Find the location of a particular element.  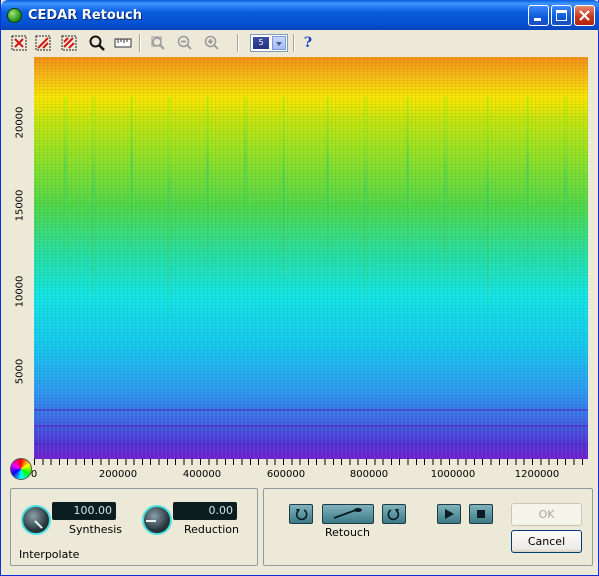

reduction-knob is located at coordinates (157, 520).